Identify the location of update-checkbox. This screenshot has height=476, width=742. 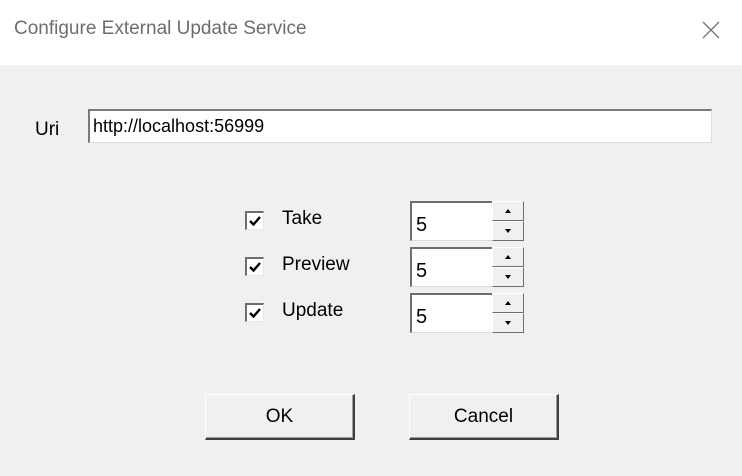
(254, 312).